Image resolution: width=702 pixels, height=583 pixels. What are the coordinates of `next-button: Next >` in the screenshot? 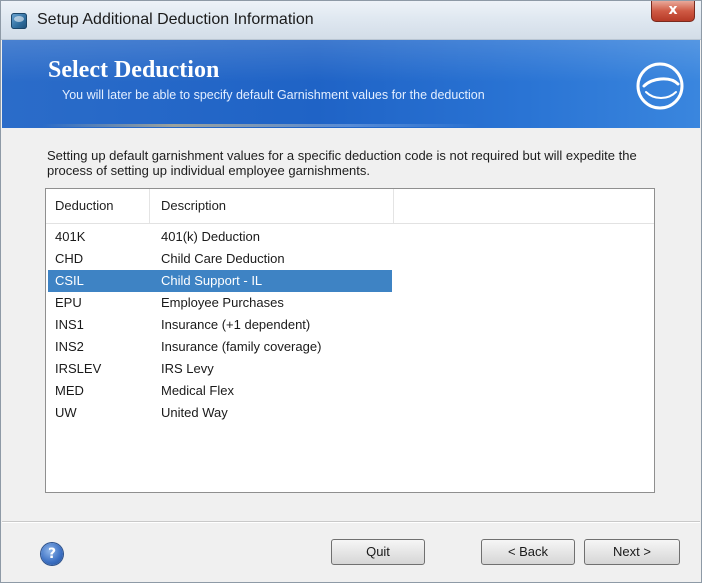 It's located at (632, 552).